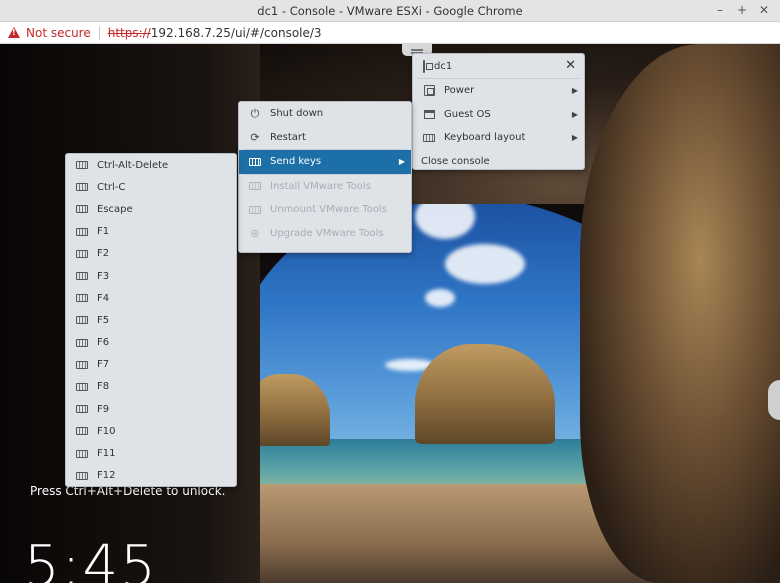 This screenshot has height=583, width=780. Describe the element at coordinates (151, 276) in the screenshot. I see `send-key-item: F3` at that location.